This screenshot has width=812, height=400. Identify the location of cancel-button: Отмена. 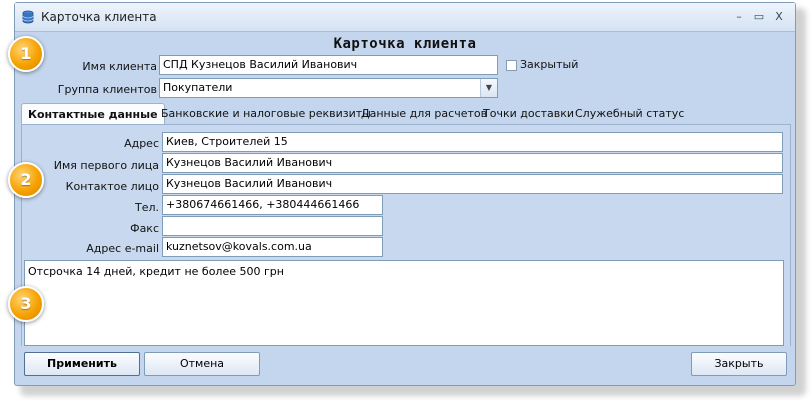
(202, 364).